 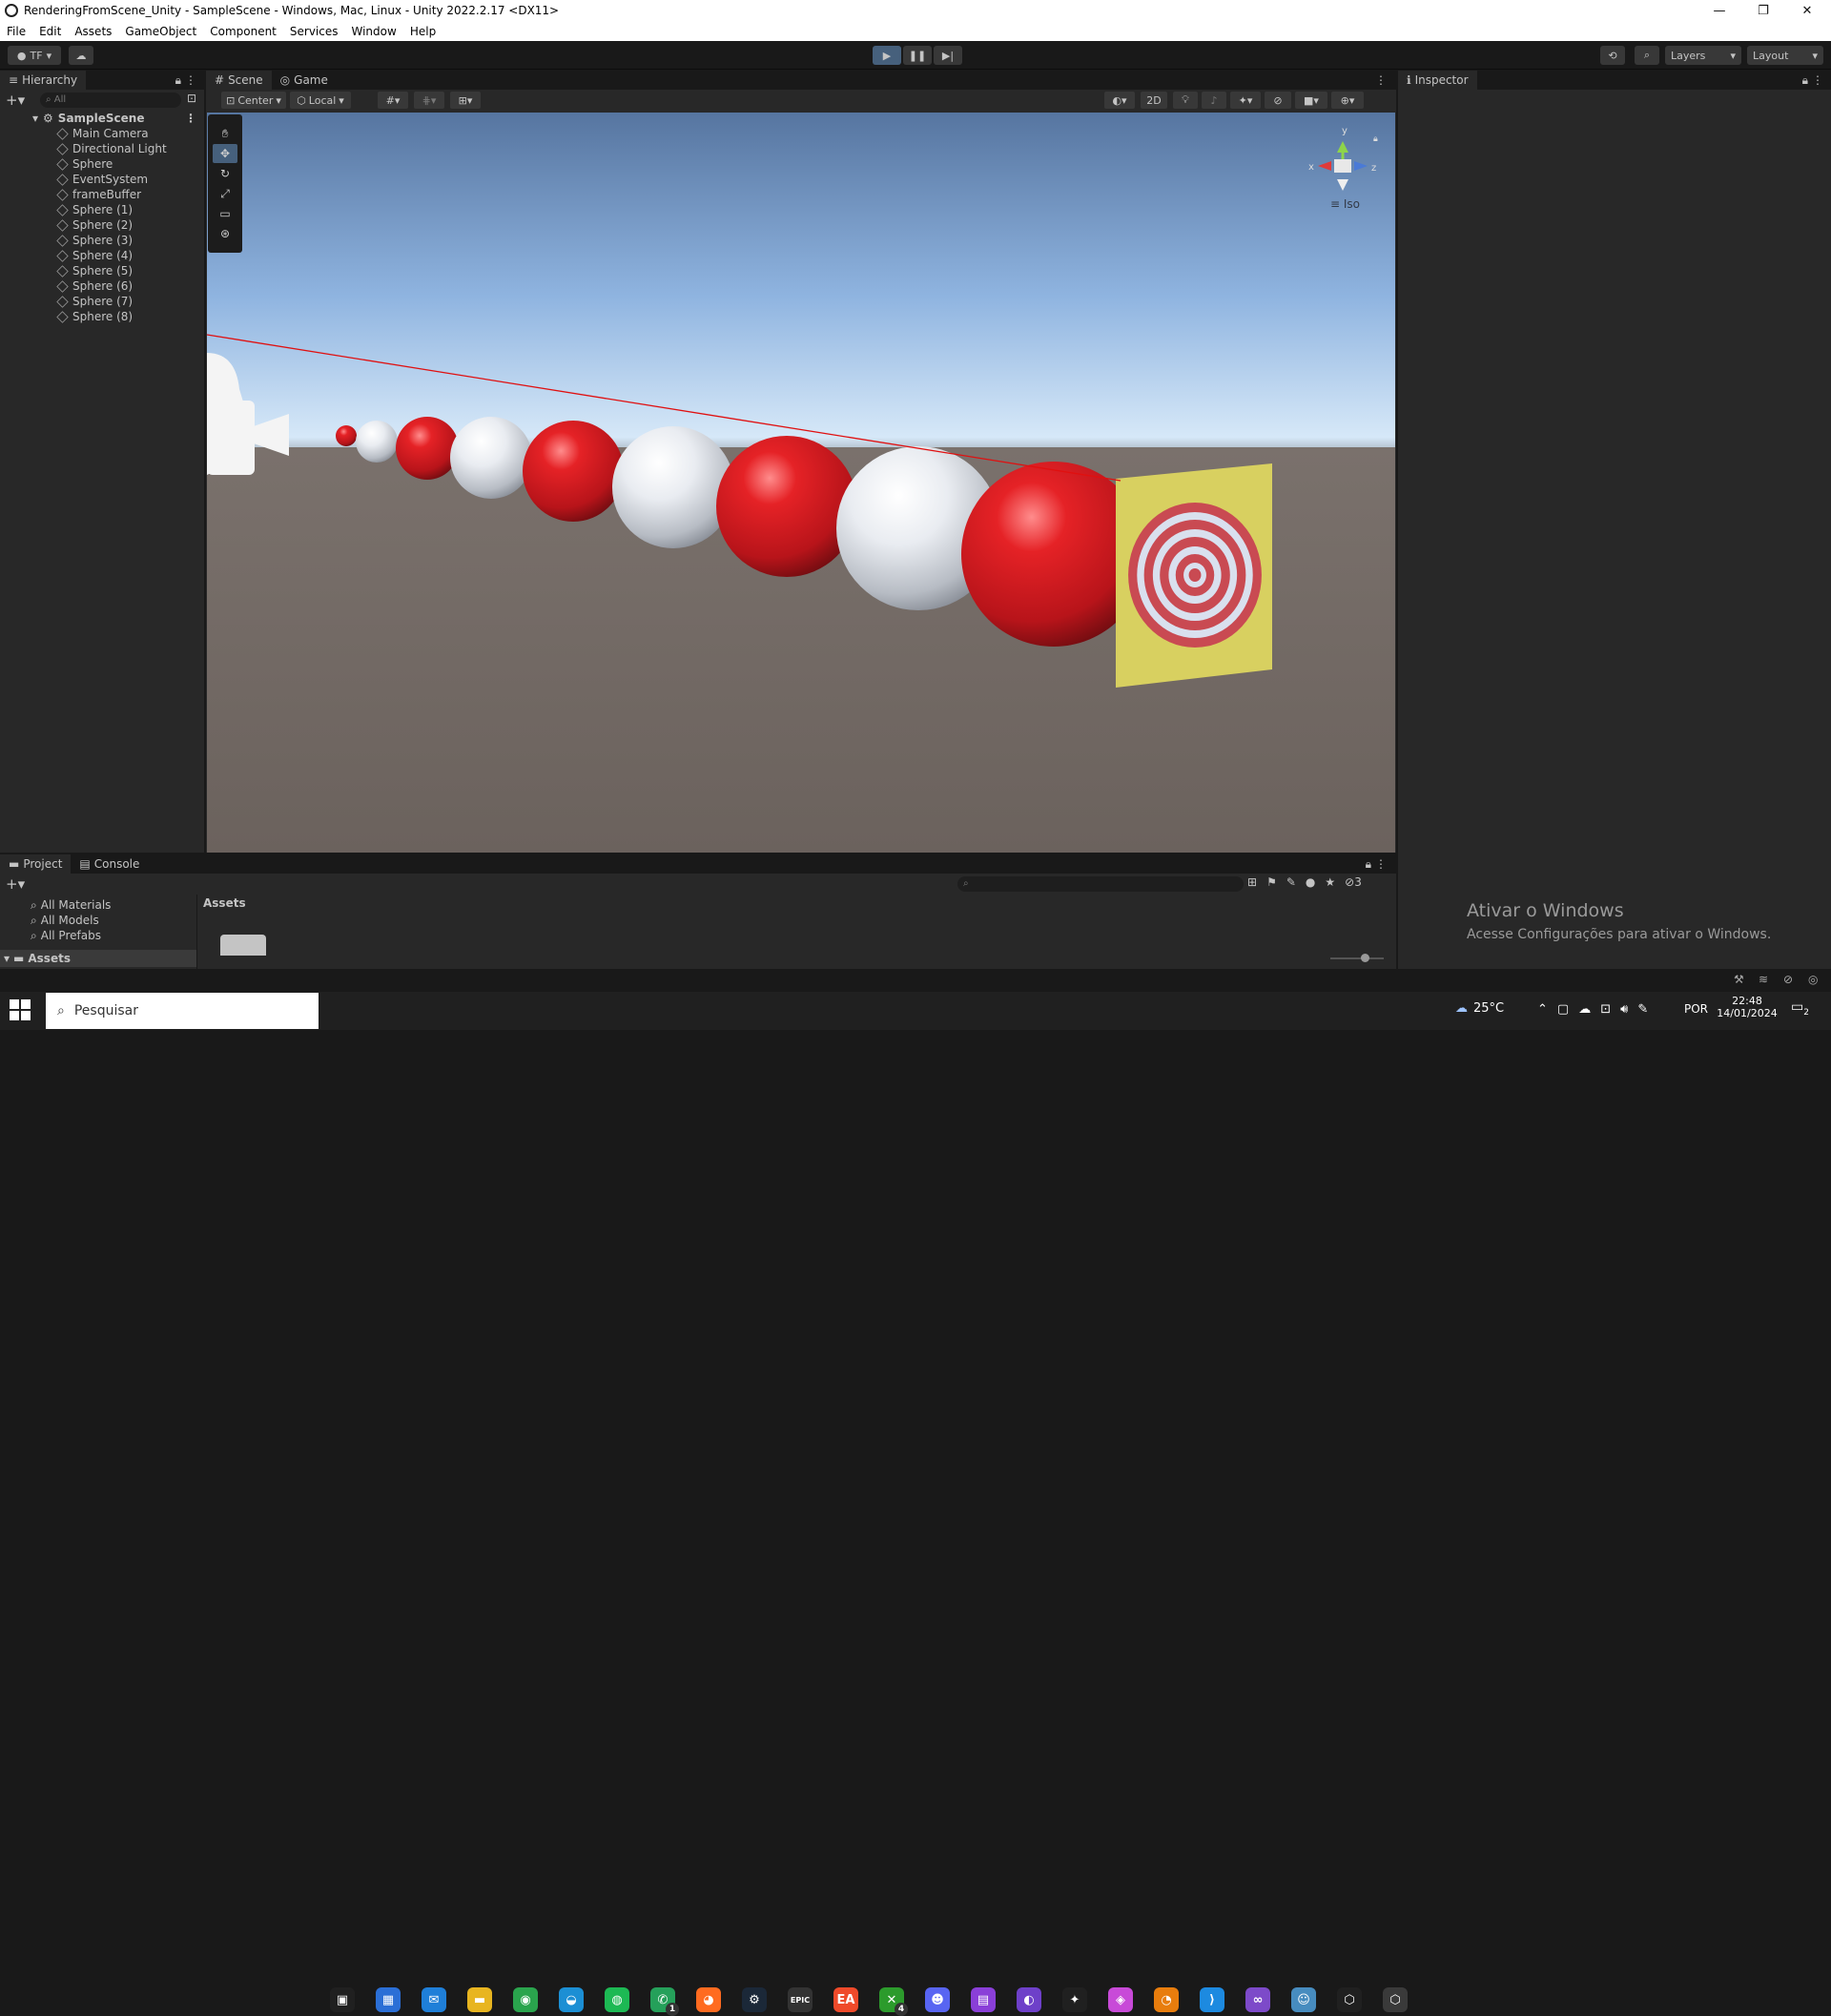 What do you see at coordinates (36, 864) in the screenshot?
I see `tab-project: ▬ Project` at bounding box center [36, 864].